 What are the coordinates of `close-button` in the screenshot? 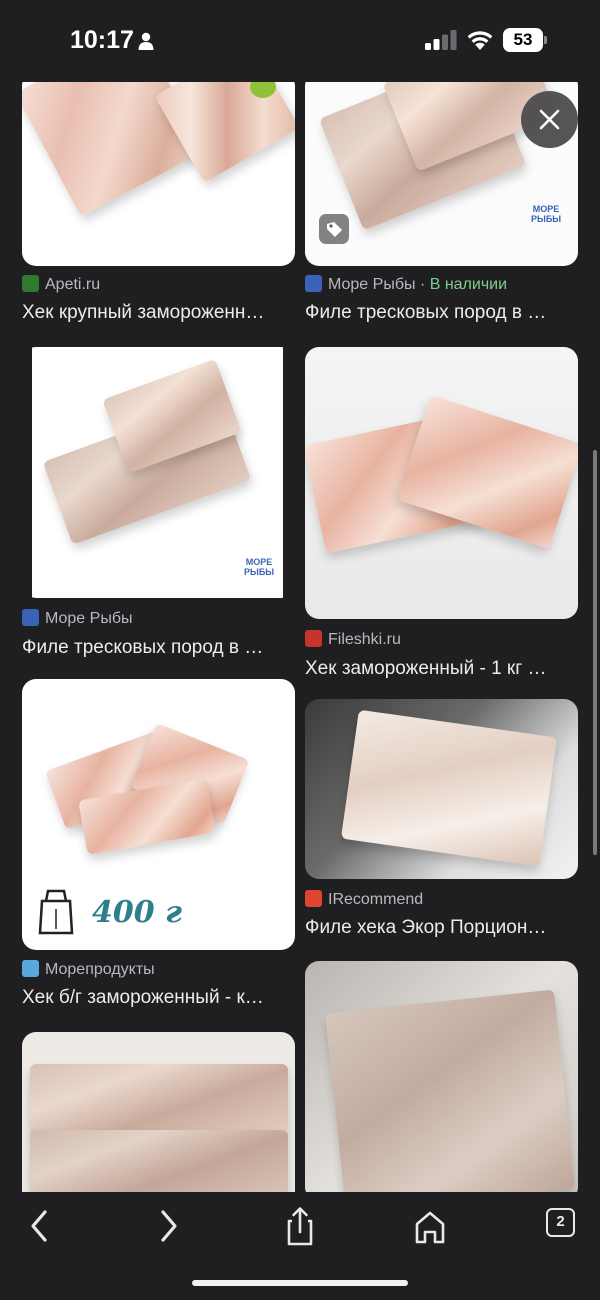 It's located at (549, 119).